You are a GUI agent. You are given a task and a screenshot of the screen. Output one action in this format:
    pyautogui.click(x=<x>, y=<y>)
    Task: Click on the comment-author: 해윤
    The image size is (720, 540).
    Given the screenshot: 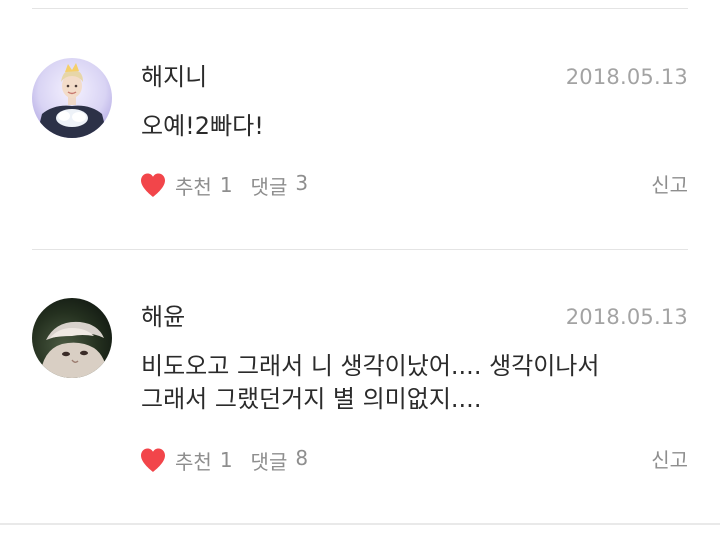 What is the action you would take?
    pyautogui.click(x=163, y=317)
    